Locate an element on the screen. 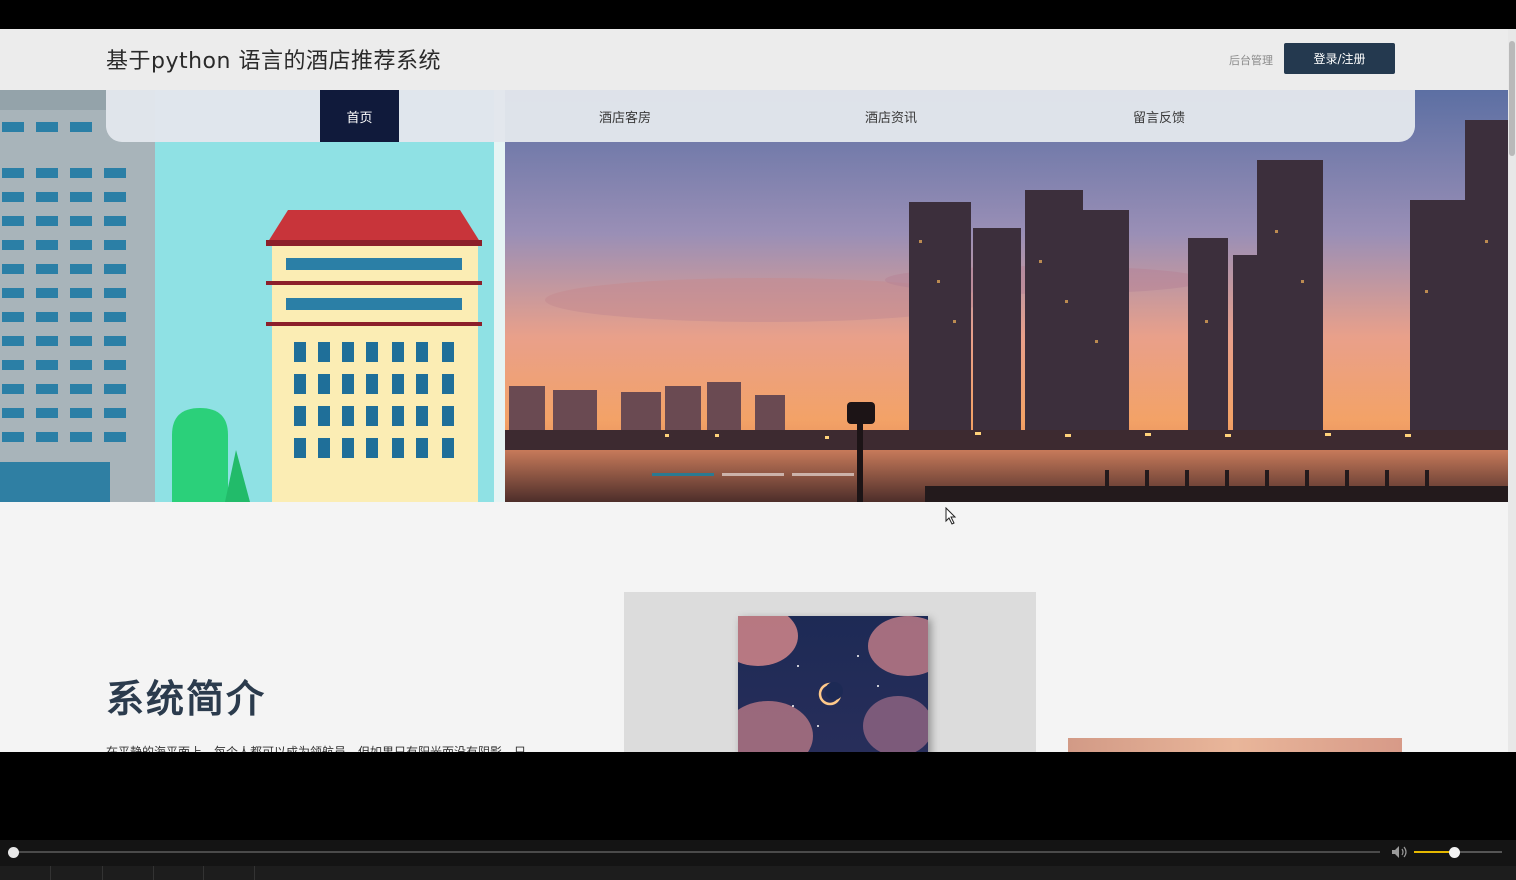 Image resolution: width=1516 pixels, height=880 pixels. site-header: 基于python 语言的酒店推荐系统 后台管理 登录/注册 is located at coordinates (754, 59).